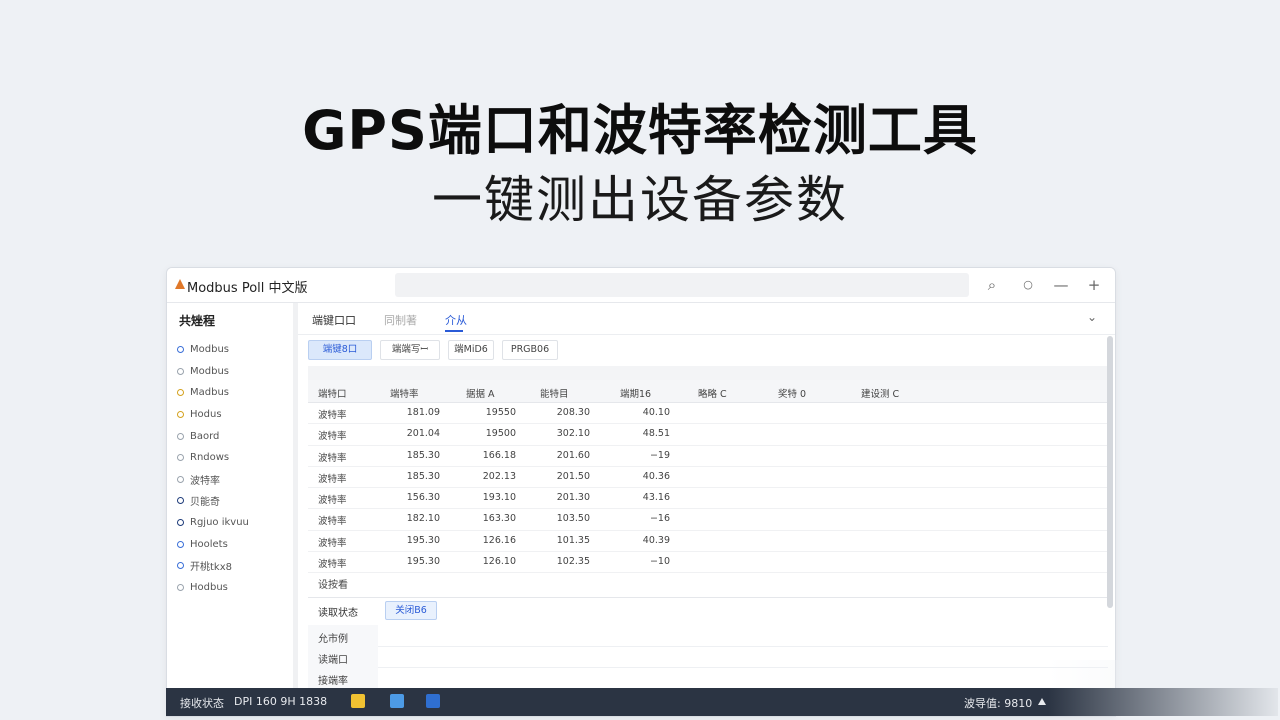 The width and height of the screenshot is (1280, 720). Describe the element at coordinates (1094, 285) in the screenshot. I see `add-icon: +` at that location.